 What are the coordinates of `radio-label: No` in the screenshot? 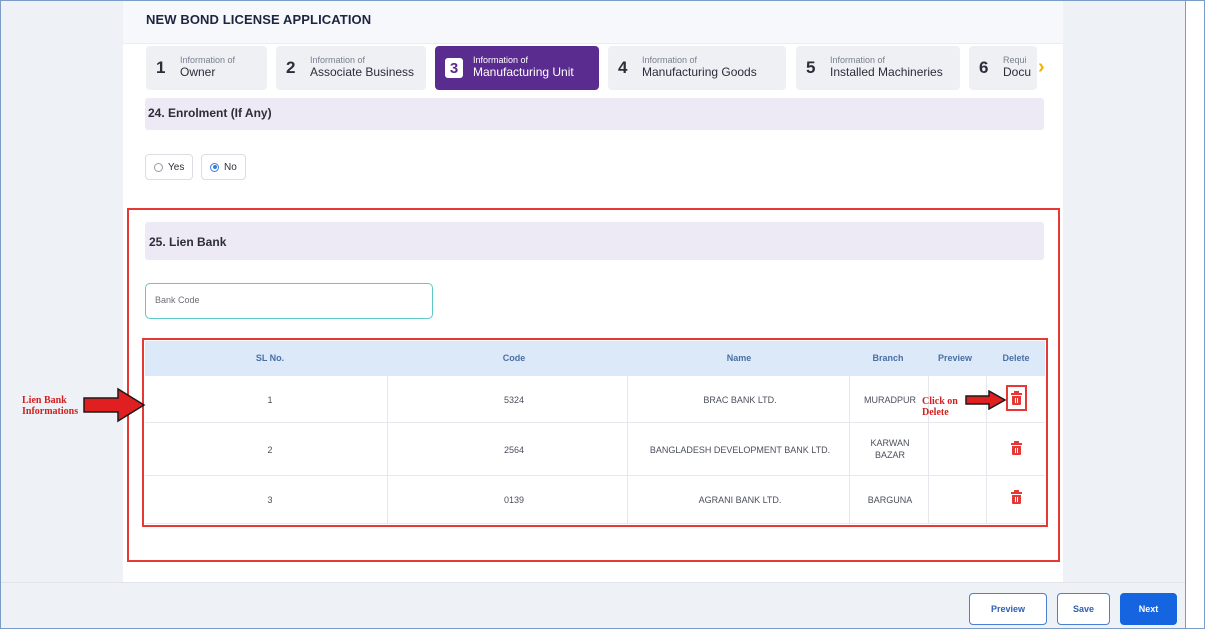 It's located at (230, 167).